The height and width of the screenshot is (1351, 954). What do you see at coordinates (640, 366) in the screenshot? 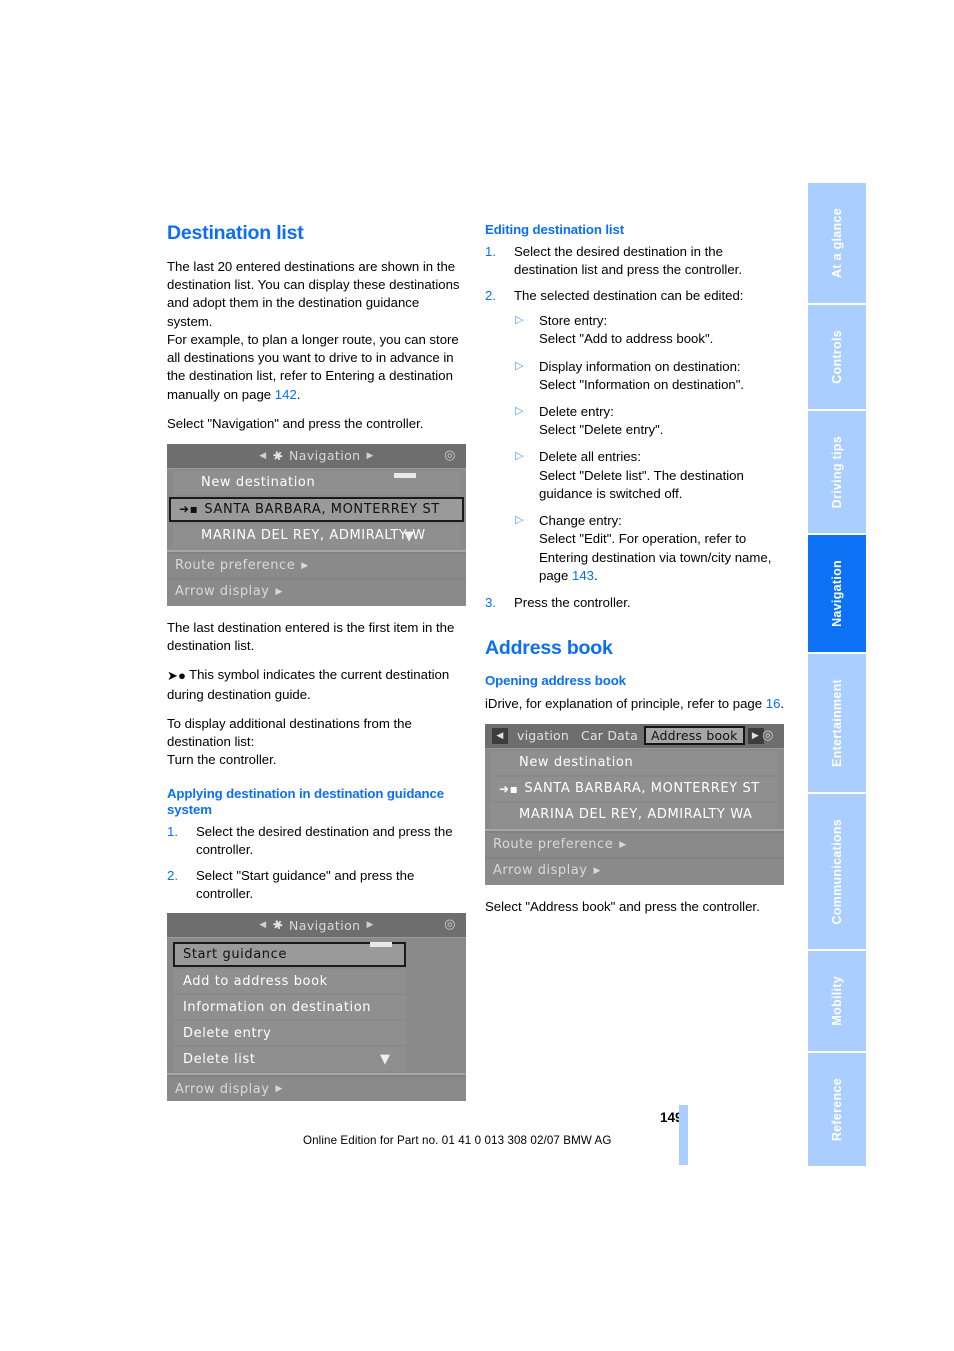
I see `option-title: Display information on destination:` at bounding box center [640, 366].